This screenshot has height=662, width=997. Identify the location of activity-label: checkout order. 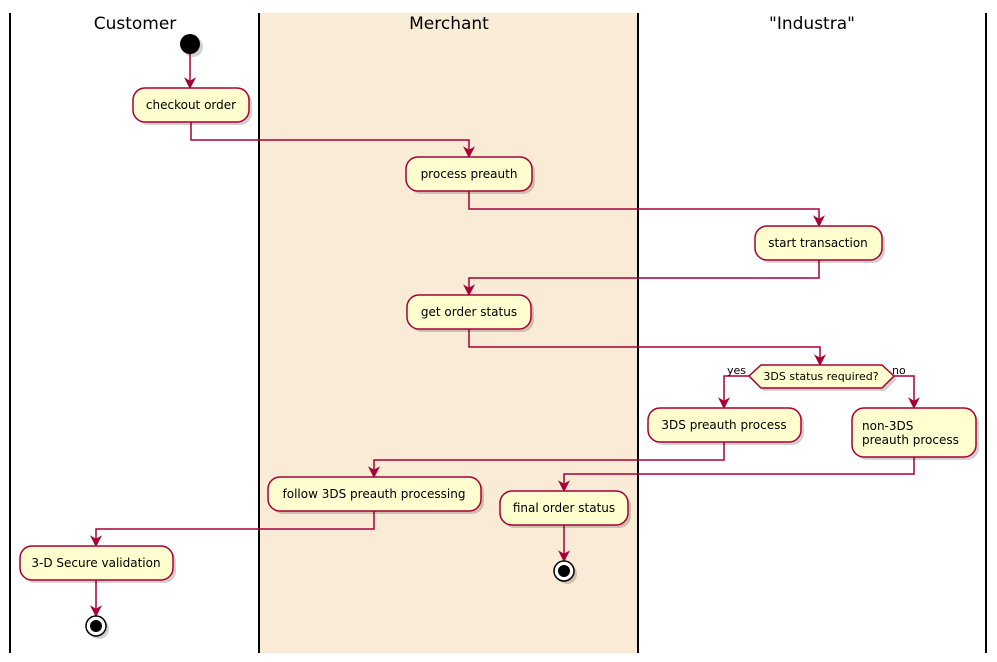
(191, 105).